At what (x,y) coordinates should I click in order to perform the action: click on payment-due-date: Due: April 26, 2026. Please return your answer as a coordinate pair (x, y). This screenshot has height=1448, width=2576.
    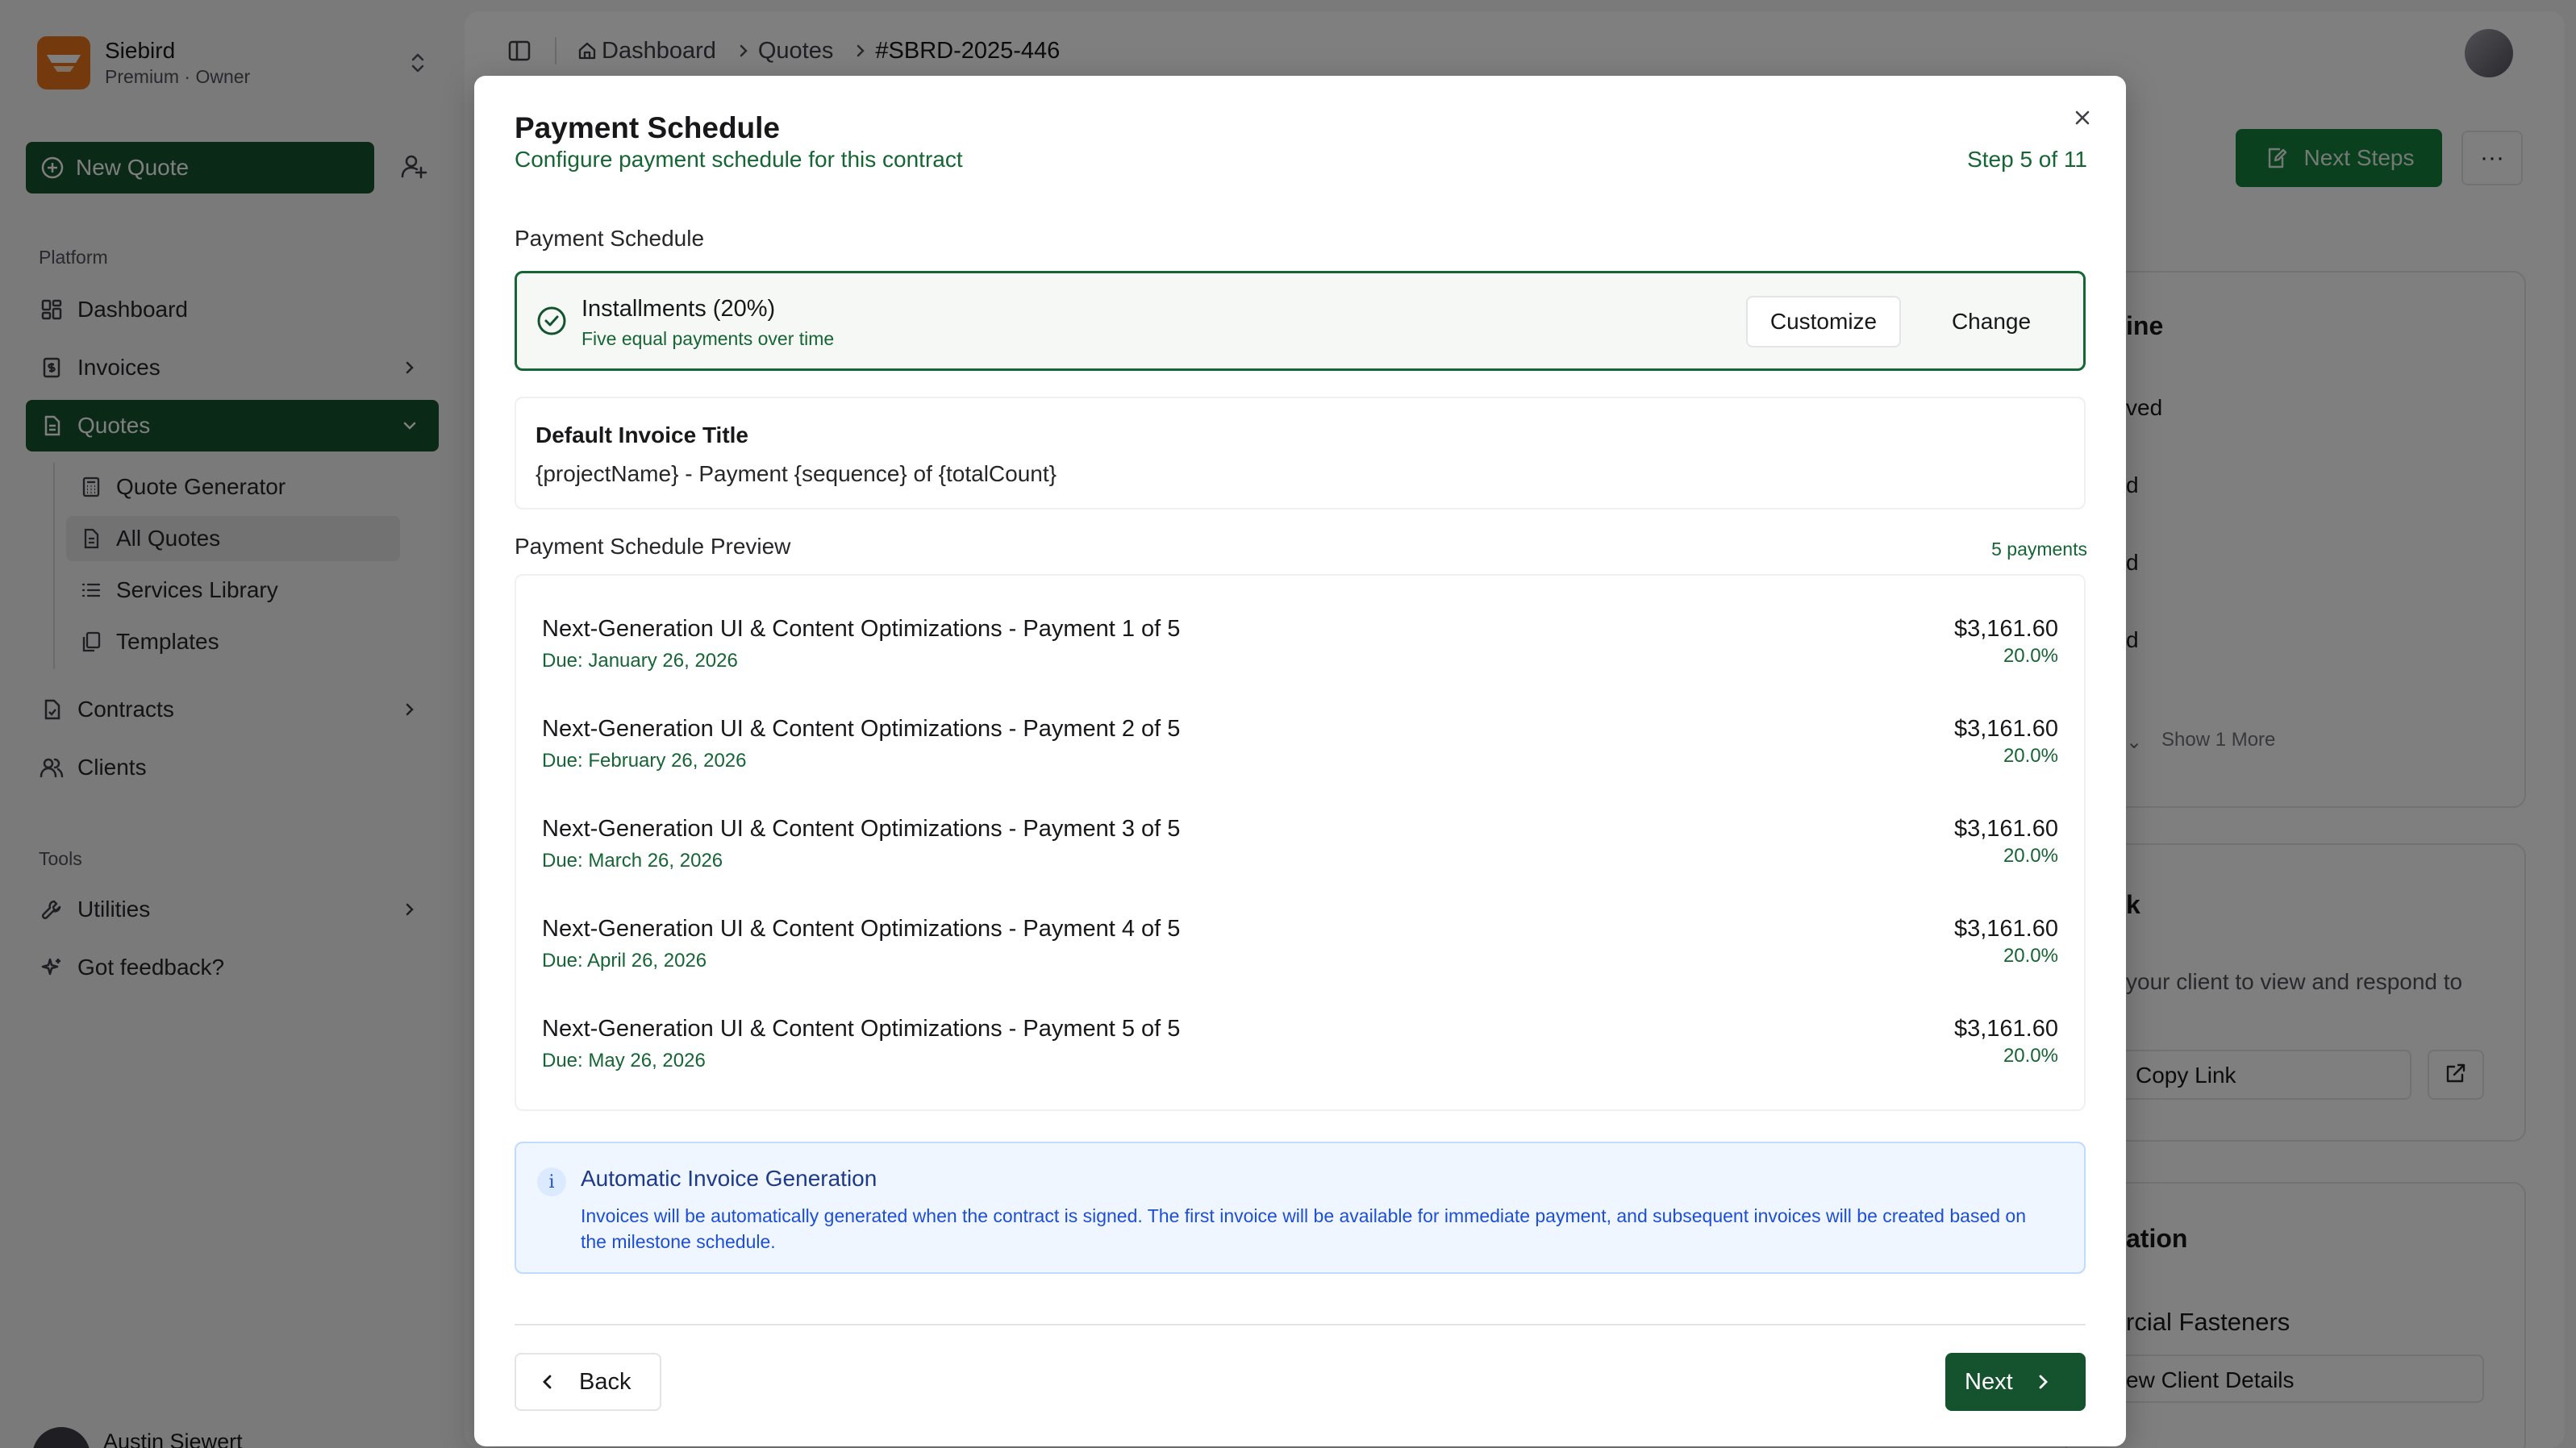
    Looking at the image, I should click on (624, 961).